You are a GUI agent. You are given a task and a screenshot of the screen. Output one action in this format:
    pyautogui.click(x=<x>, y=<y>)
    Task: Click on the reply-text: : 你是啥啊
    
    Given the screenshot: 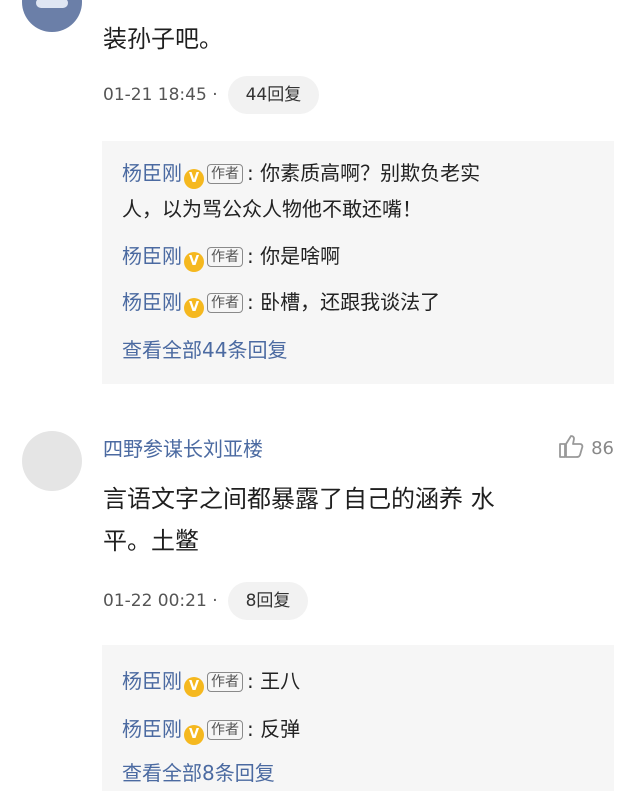 What is the action you would take?
    pyautogui.click(x=294, y=256)
    